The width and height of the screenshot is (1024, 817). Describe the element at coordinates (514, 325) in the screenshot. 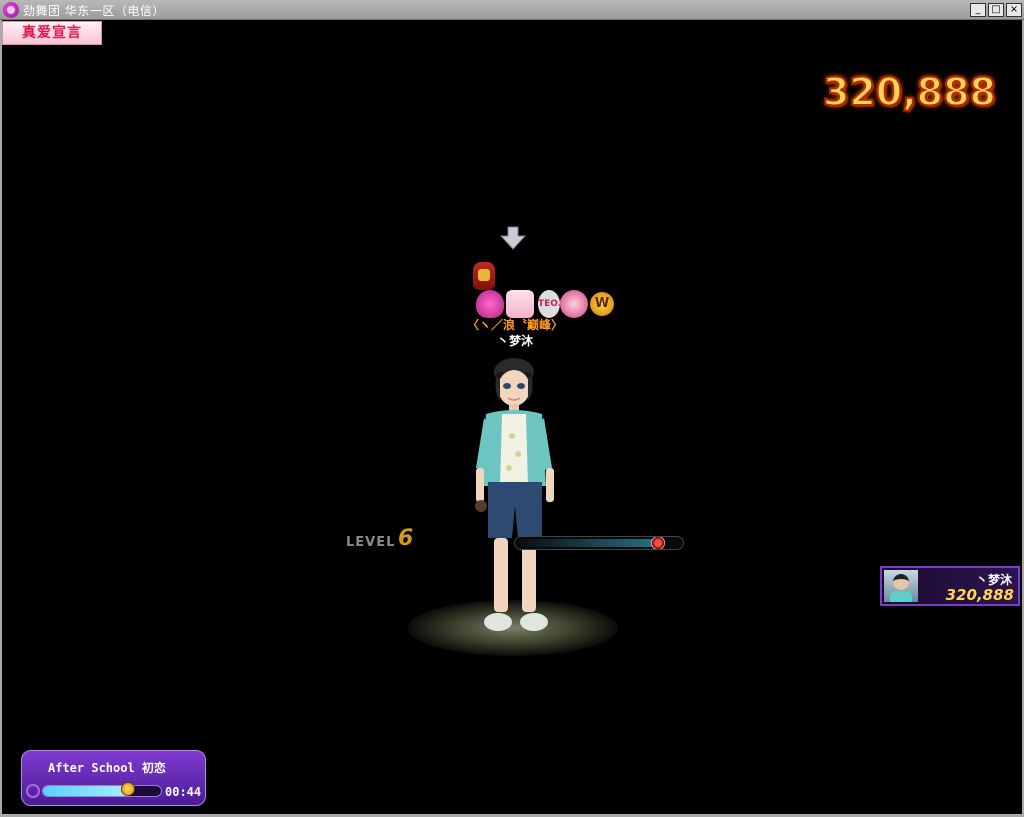

I see `guild-name: 〈ヽ／浪〝巅峰〉` at that location.